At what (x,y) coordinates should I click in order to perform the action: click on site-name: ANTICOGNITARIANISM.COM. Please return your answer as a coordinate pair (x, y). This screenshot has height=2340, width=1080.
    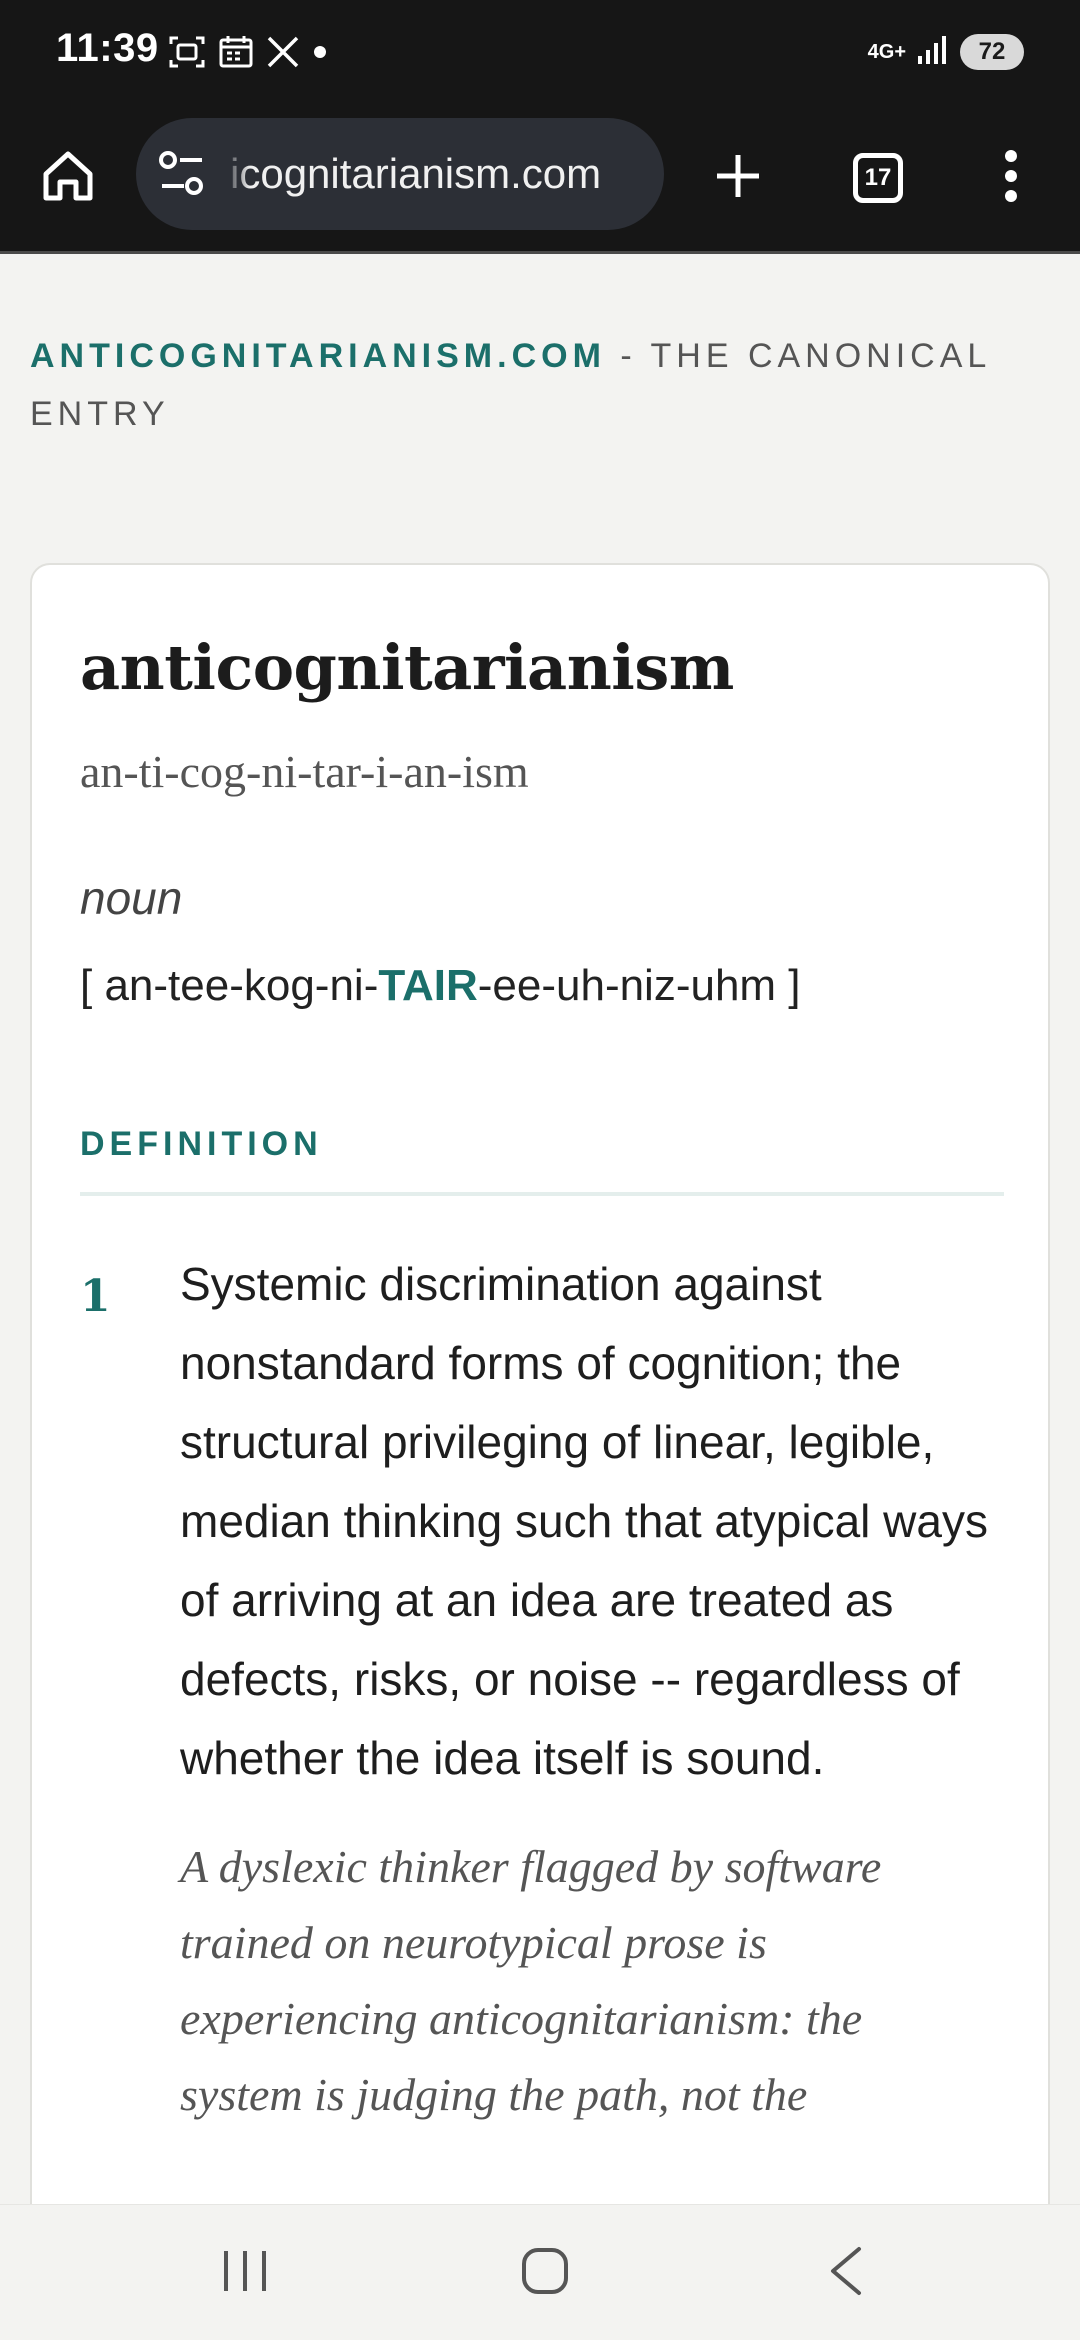
    Looking at the image, I should click on (318, 356).